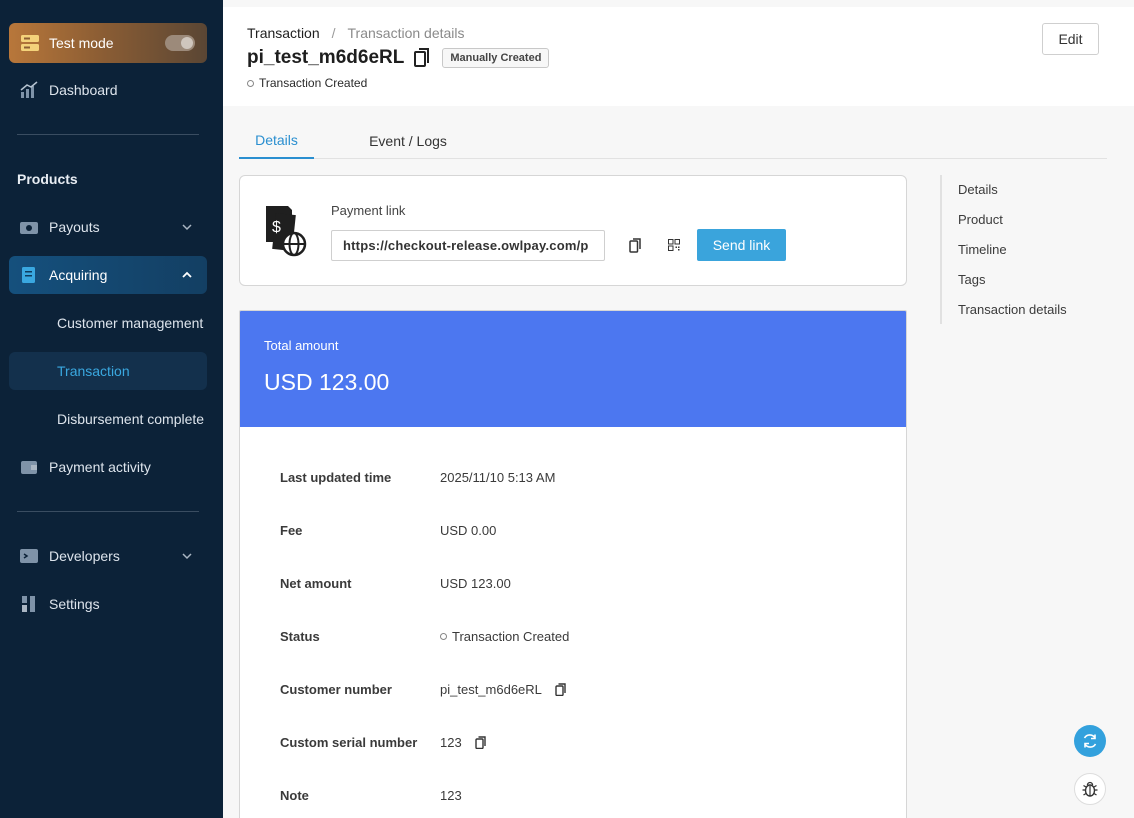  Describe the element at coordinates (47, 179) in the screenshot. I see `sidebar-section-products: Products` at that location.